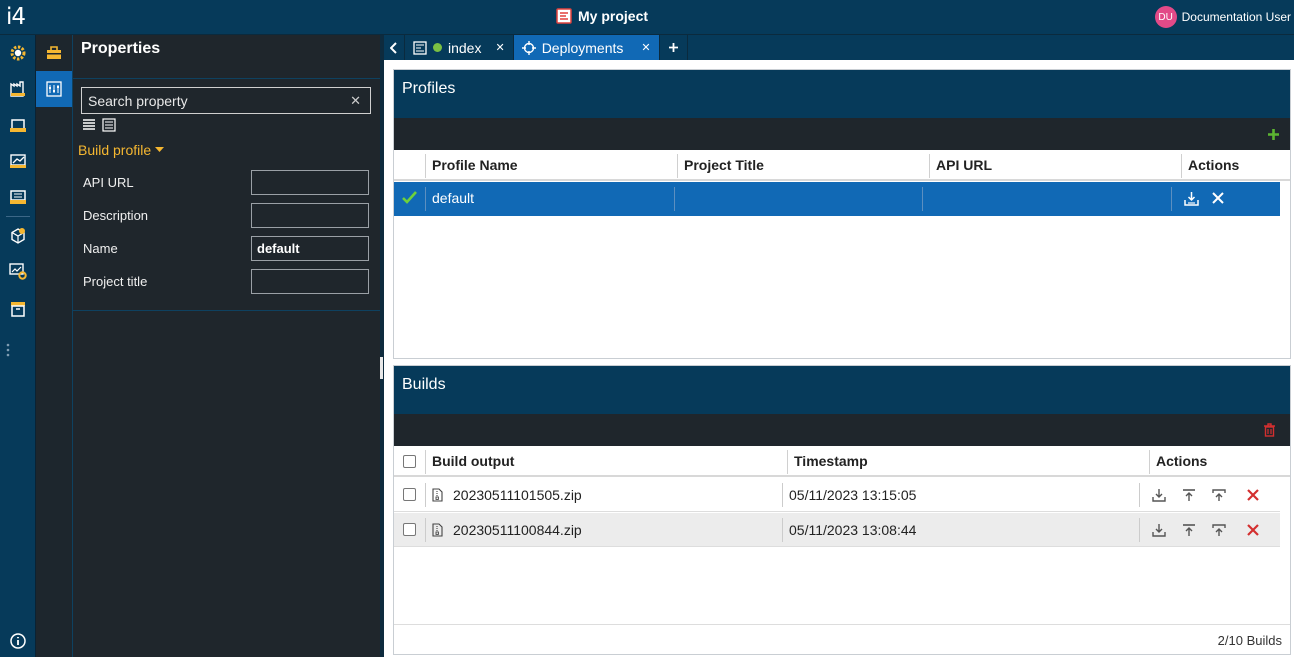 The height and width of the screenshot is (657, 1294). Describe the element at coordinates (16, 17) in the screenshot. I see `app-logo: i4` at that location.